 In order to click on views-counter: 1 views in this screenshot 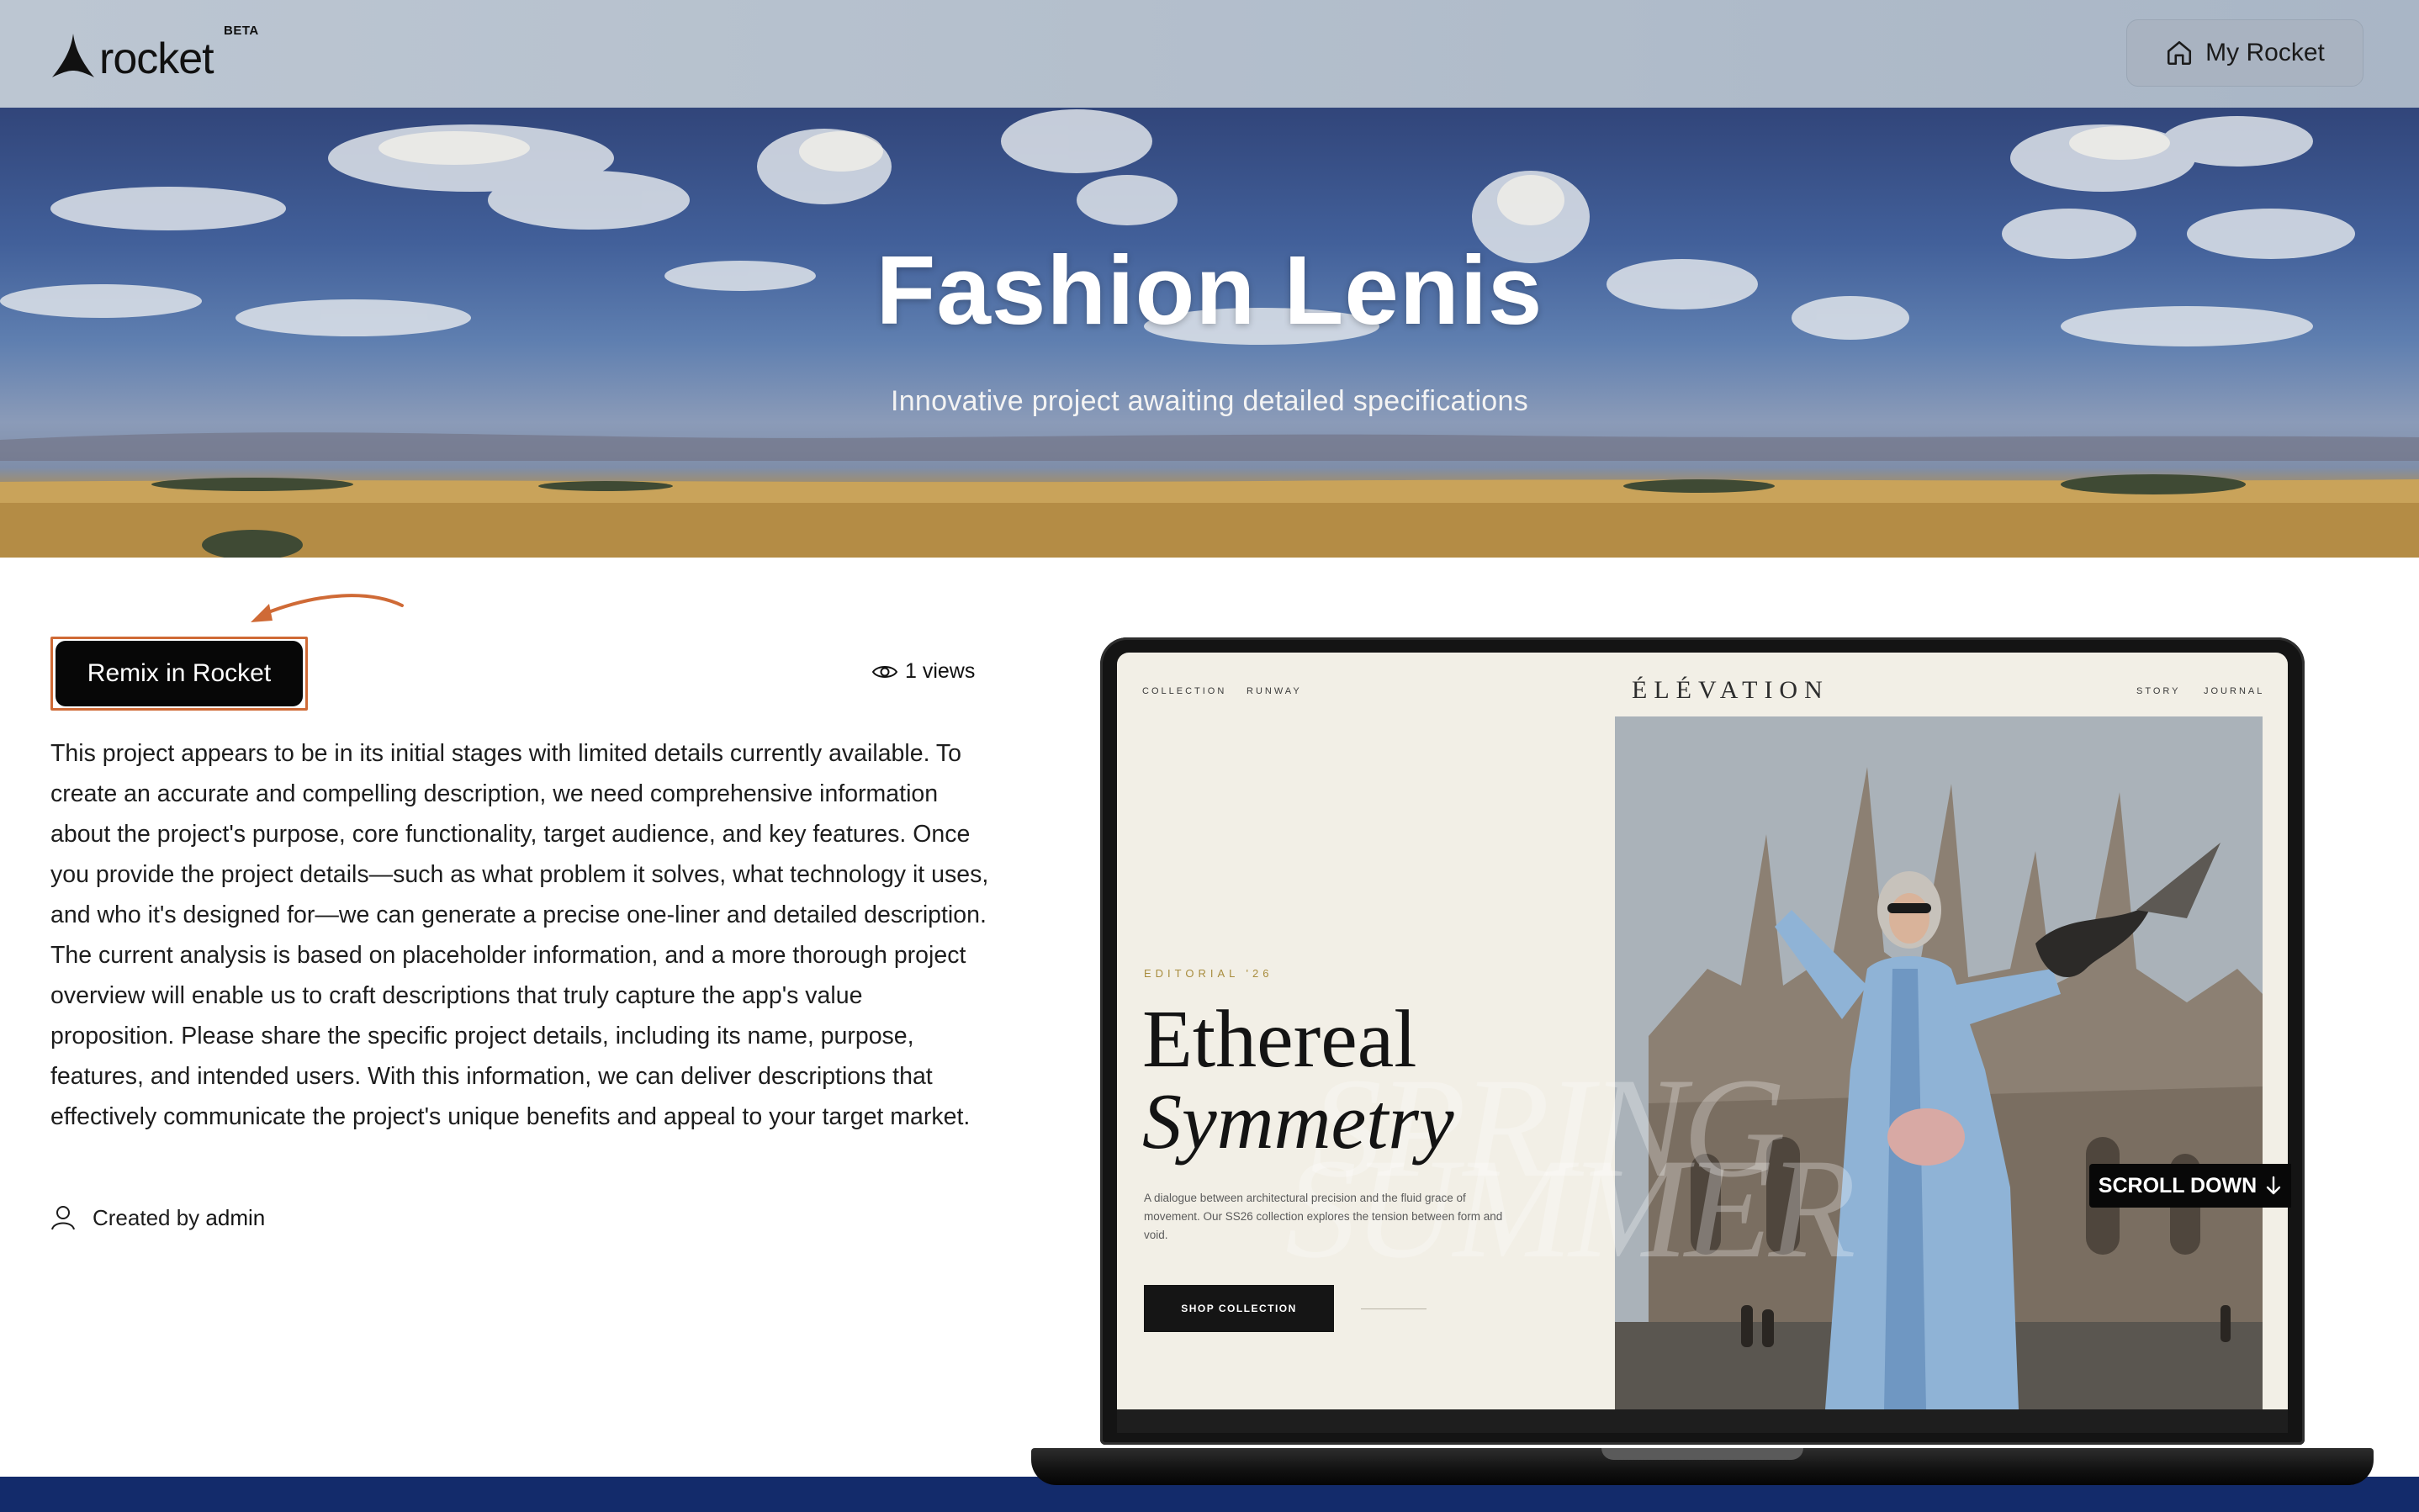, I will do `click(923, 671)`.